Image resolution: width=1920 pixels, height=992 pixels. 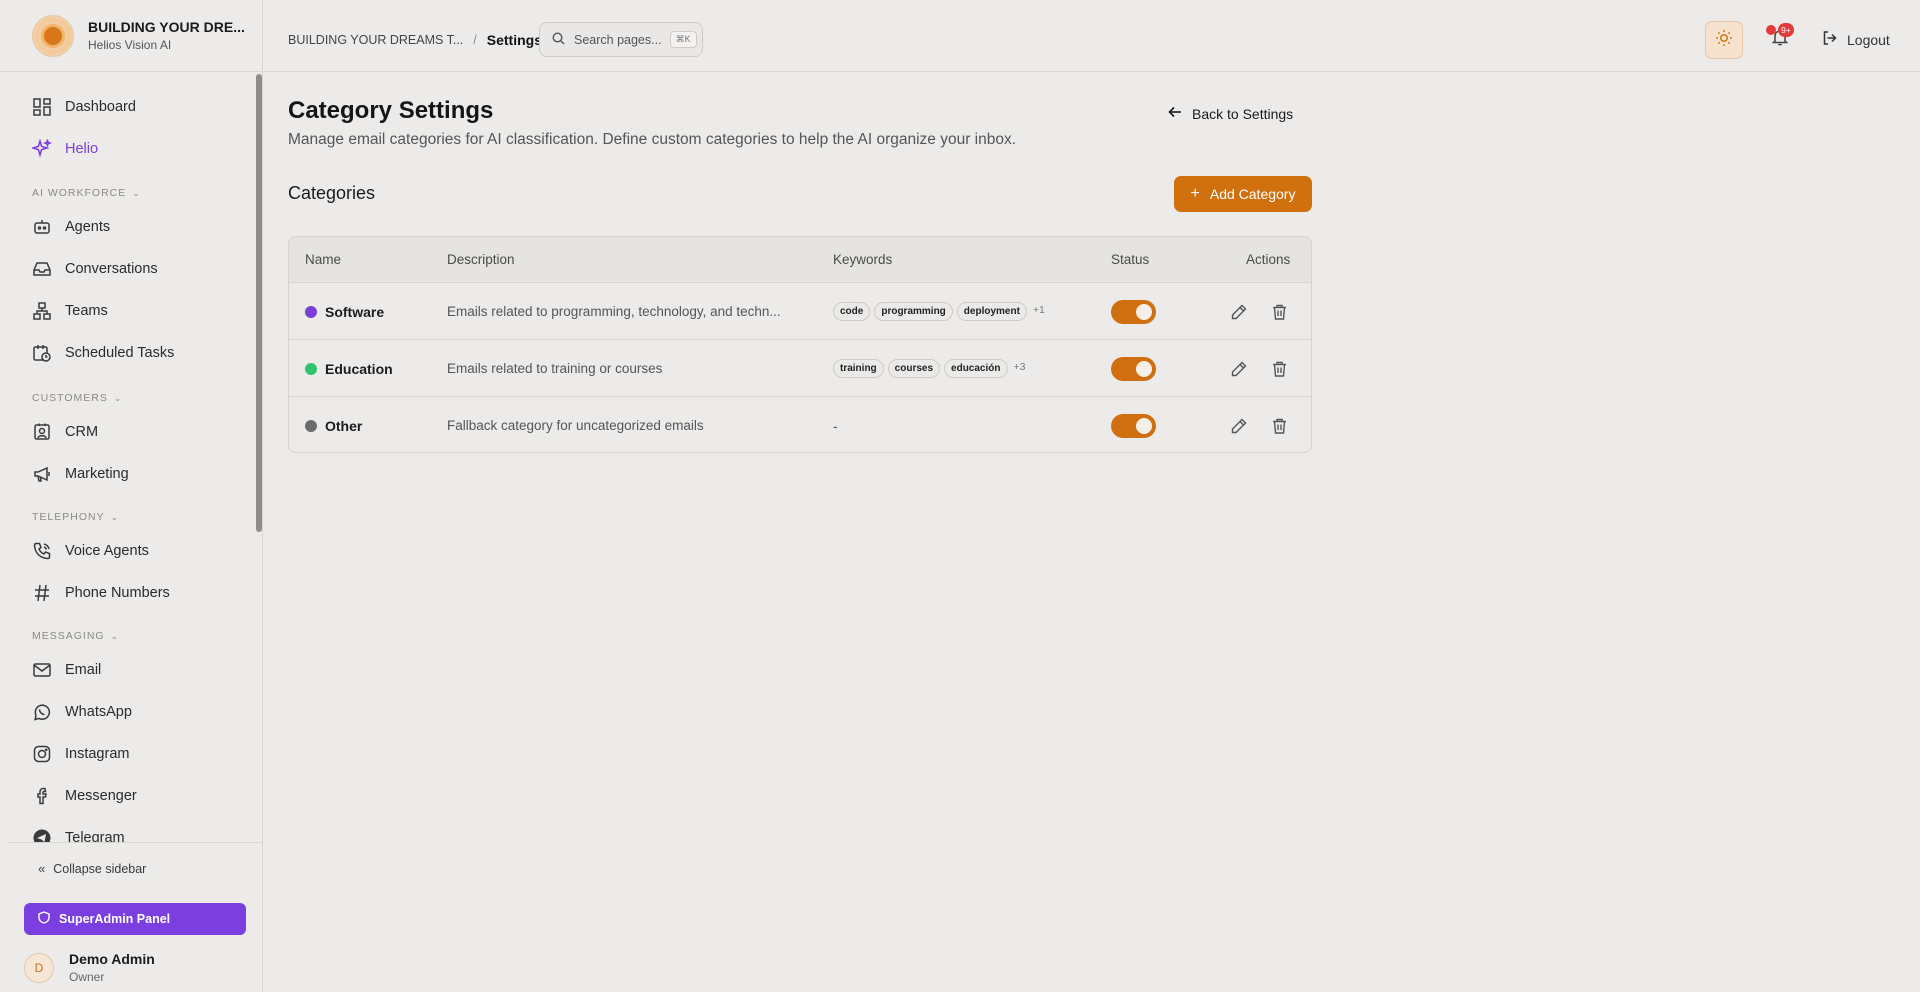 I want to click on user-menu: D Demo Admin Owner, so click(x=89, y=967).